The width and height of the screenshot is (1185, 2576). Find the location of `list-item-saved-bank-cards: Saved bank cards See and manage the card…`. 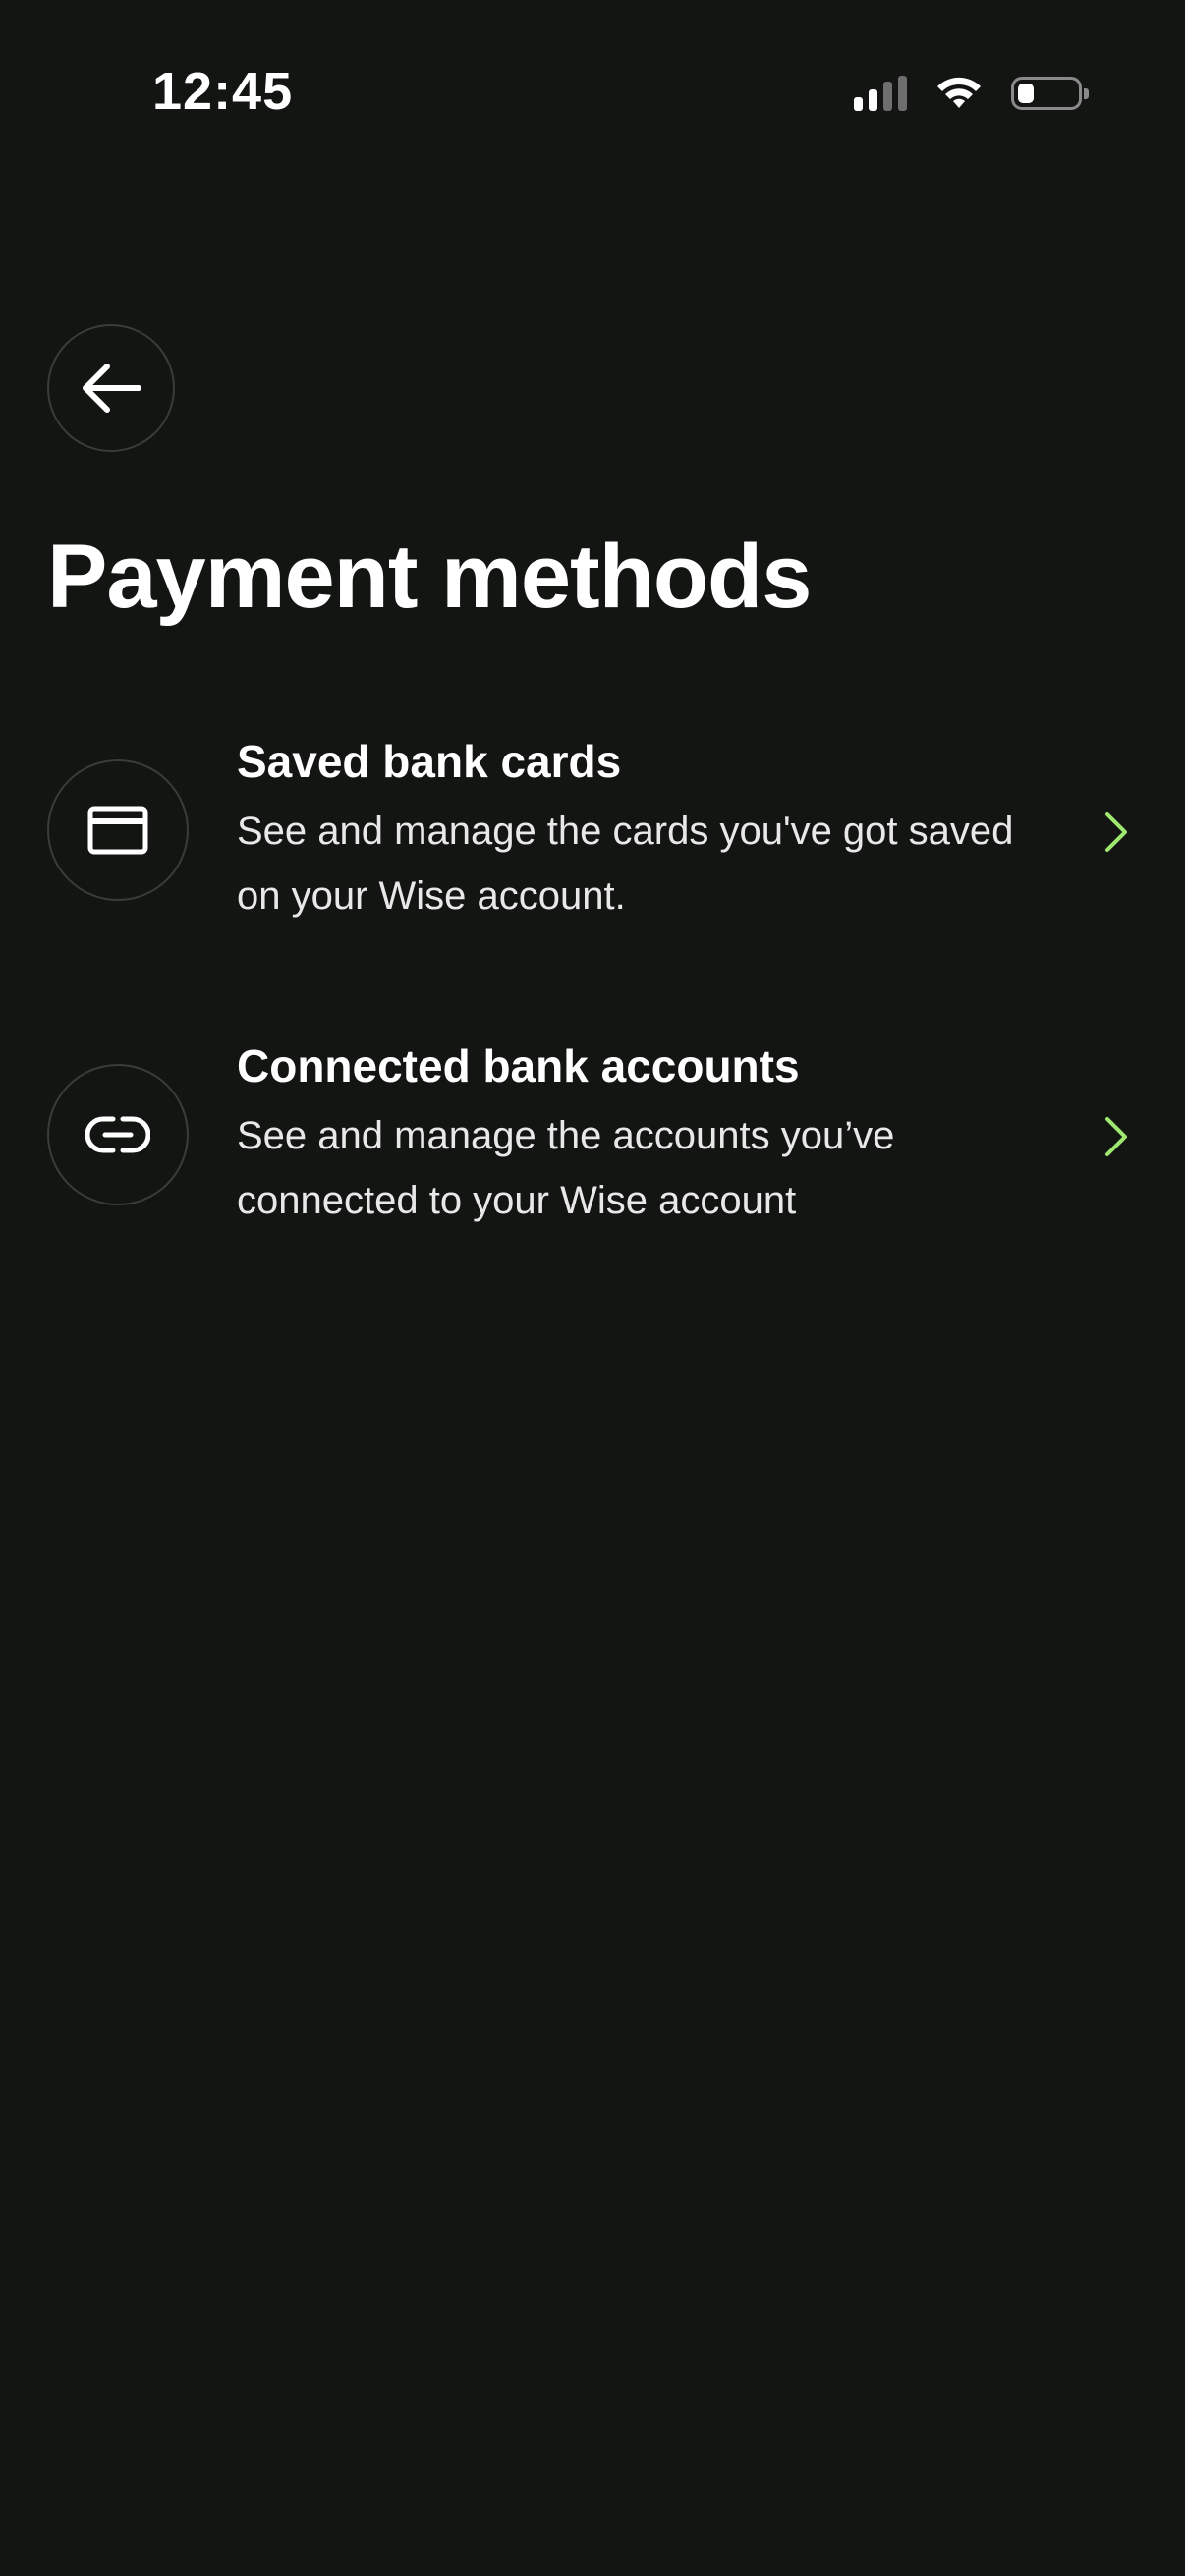

list-item-saved-bank-cards: Saved bank cards See and manage the card… is located at coordinates (592, 884).